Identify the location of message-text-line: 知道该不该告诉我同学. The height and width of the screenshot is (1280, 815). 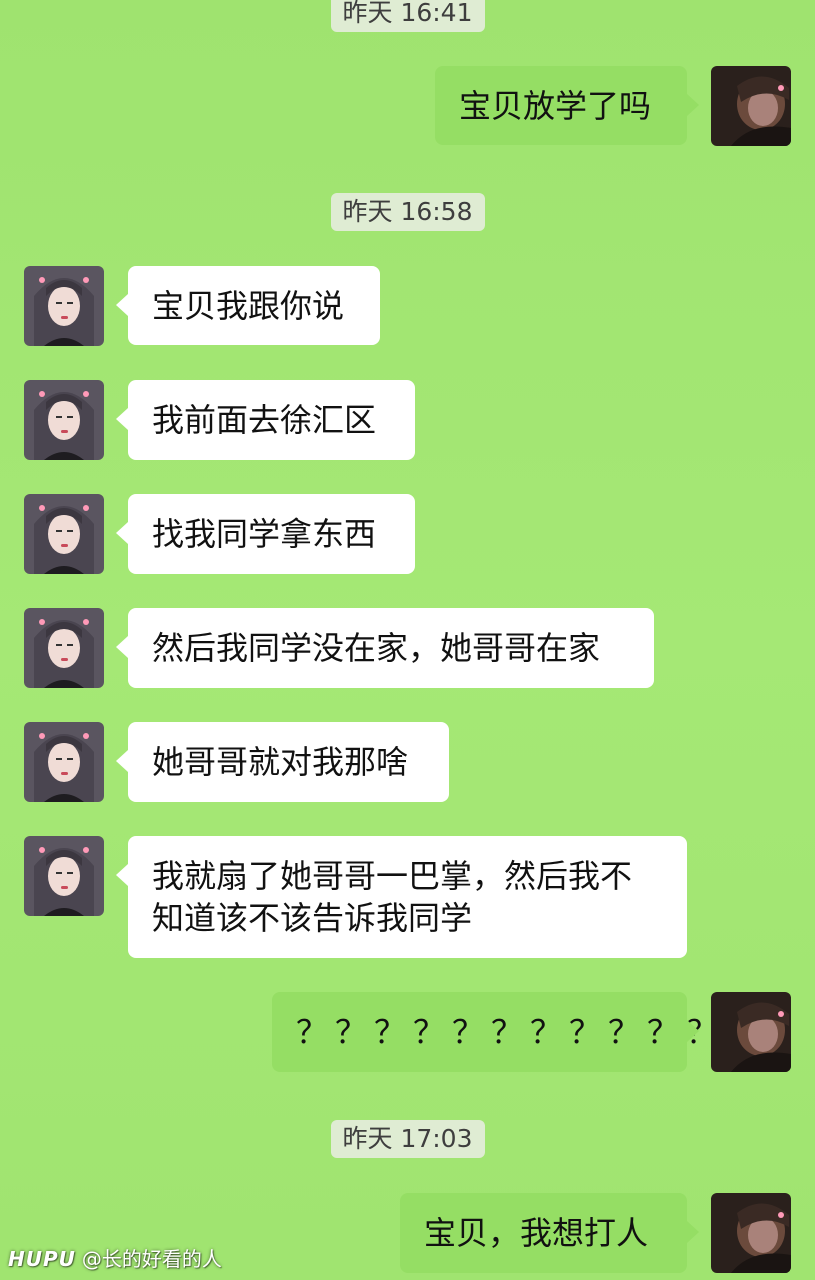
(312, 918).